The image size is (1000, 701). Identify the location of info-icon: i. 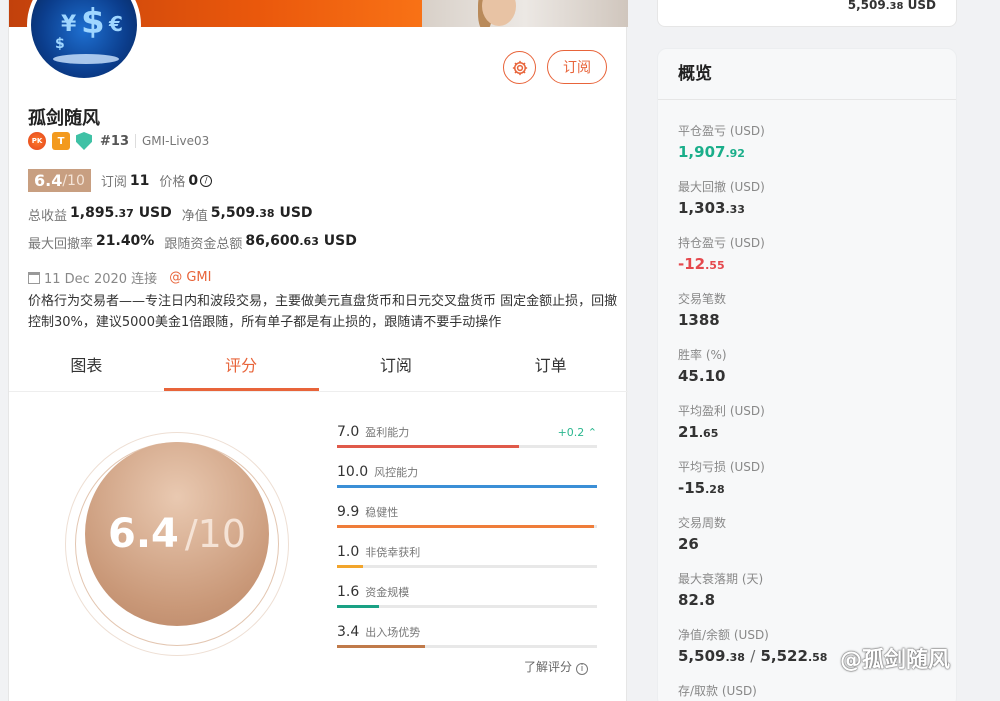
(582, 669).